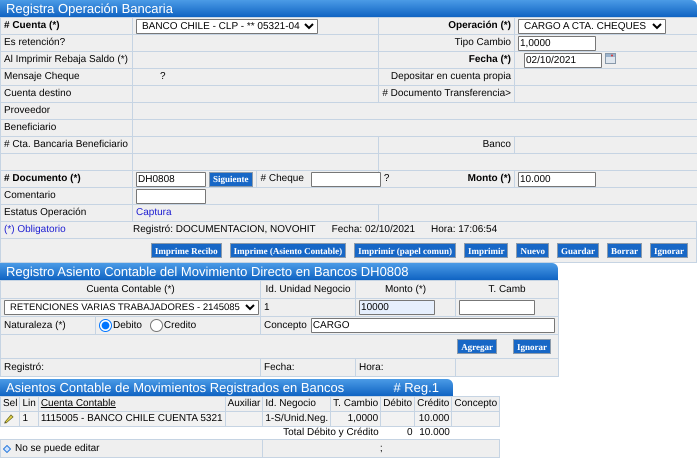  What do you see at coordinates (308, 289) in the screenshot?
I see `column-header: Id. Unidad Negocio` at bounding box center [308, 289].